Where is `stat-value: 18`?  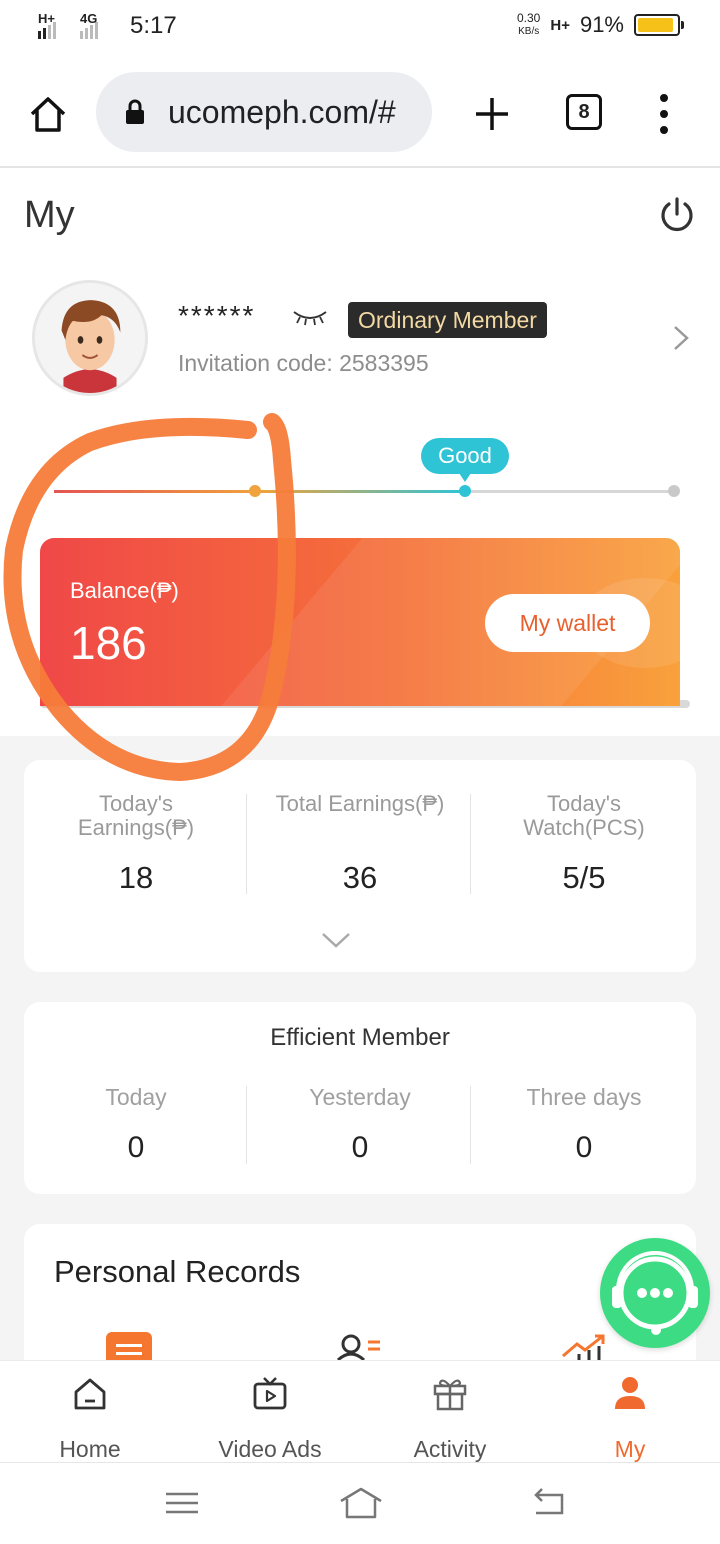
stat-value: 18 is located at coordinates (136, 877).